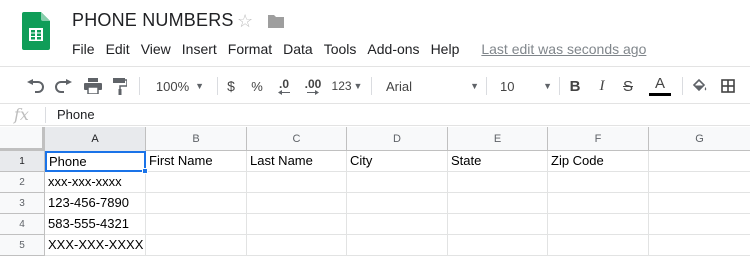 The image size is (750, 256). What do you see at coordinates (397, 161) in the screenshot?
I see `cell-d1: City` at bounding box center [397, 161].